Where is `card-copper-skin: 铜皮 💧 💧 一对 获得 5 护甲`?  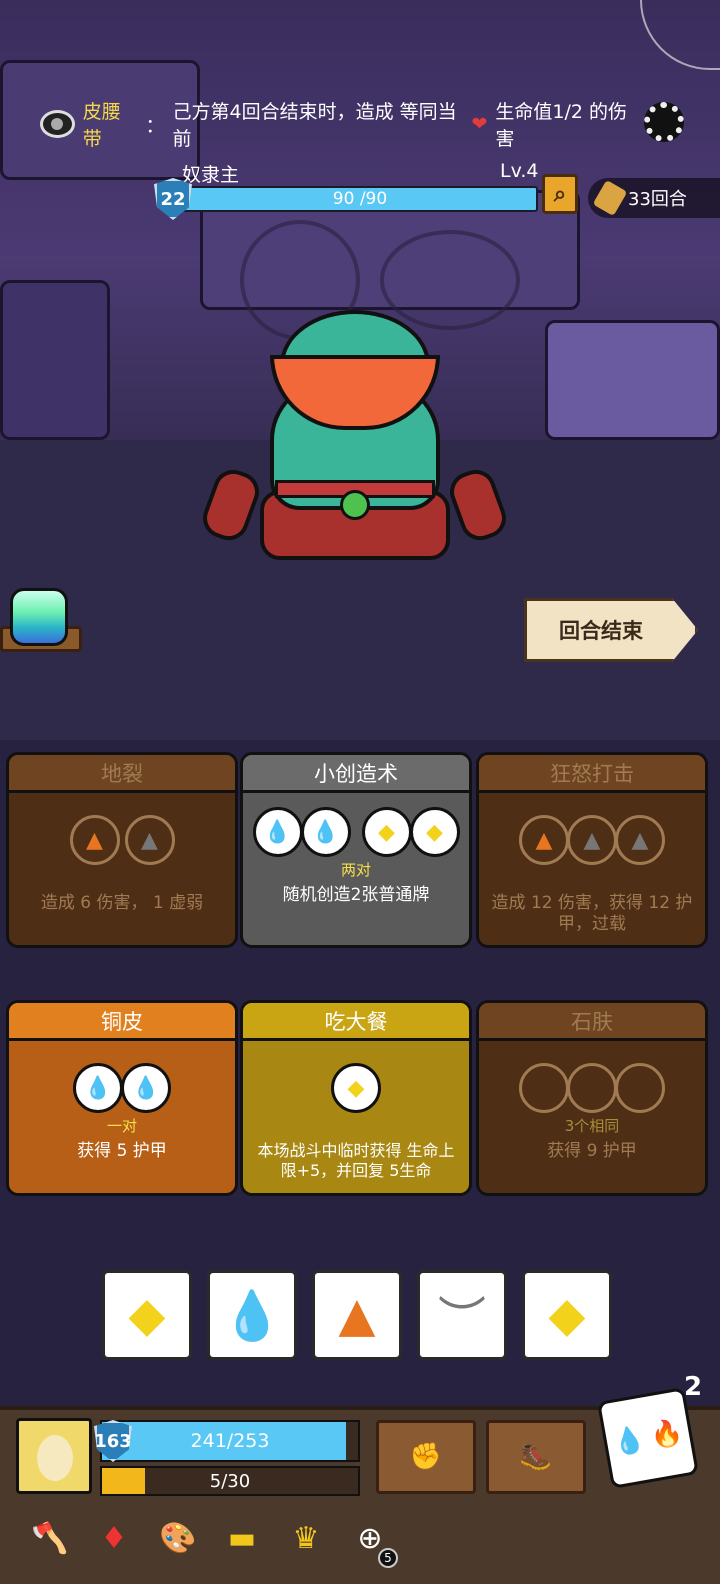 card-copper-skin: 铜皮 💧 💧 一对 获得 5 护甲 is located at coordinates (122, 1098).